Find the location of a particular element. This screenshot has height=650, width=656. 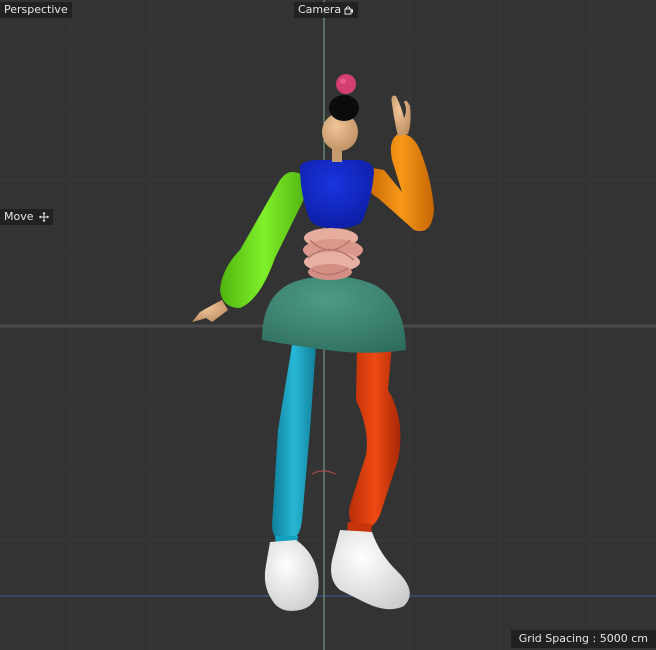

grid-spacing-label: Grid Spacing : 5000 cm is located at coordinates (583, 639).